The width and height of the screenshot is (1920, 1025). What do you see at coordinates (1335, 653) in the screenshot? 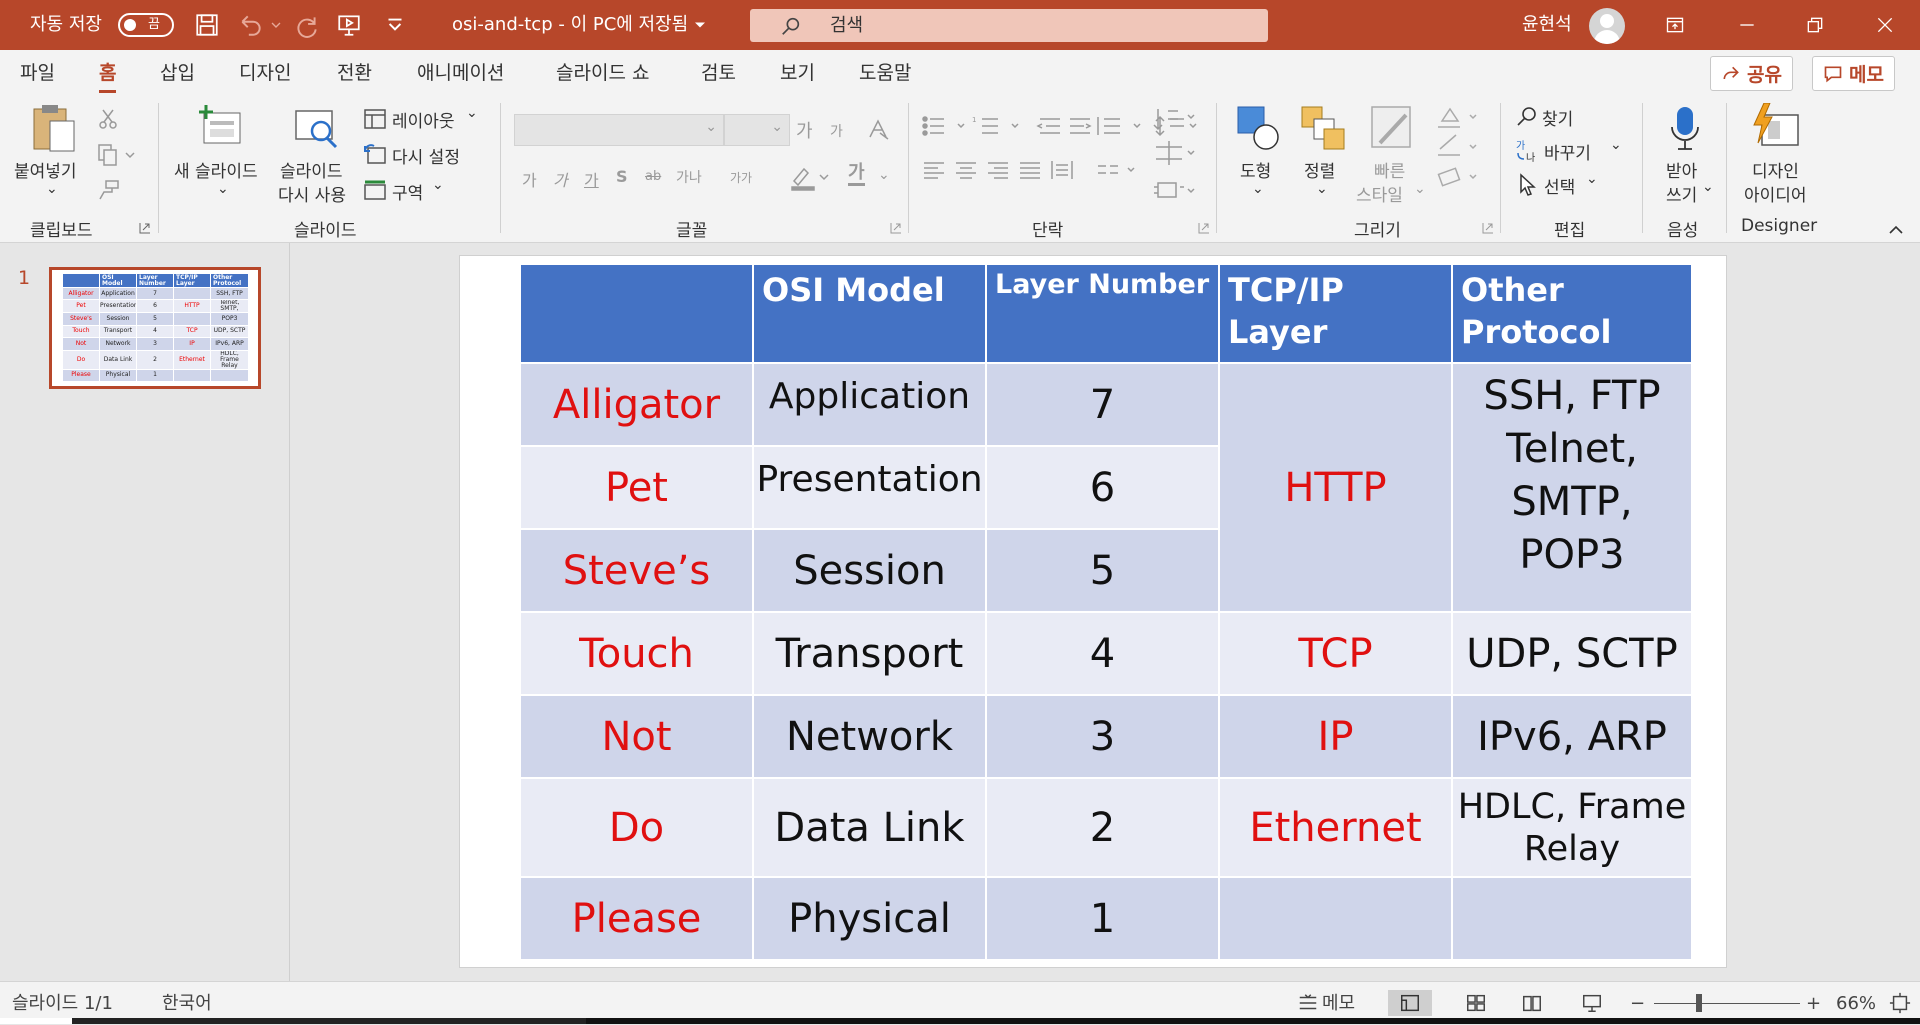
I see `tcpip-transport-cell: TCP` at bounding box center [1335, 653].